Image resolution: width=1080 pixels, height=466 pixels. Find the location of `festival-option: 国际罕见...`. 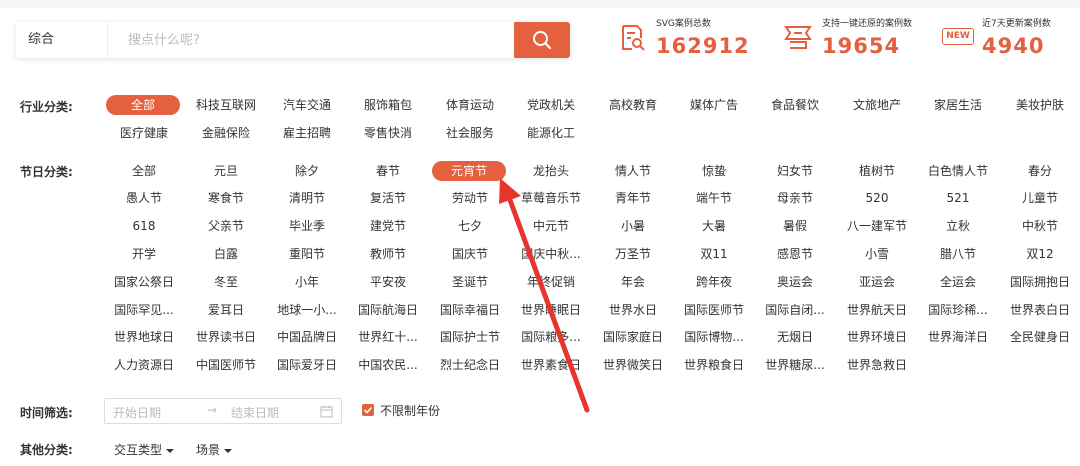

festival-option: 国际罕见... is located at coordinates (144, 310).